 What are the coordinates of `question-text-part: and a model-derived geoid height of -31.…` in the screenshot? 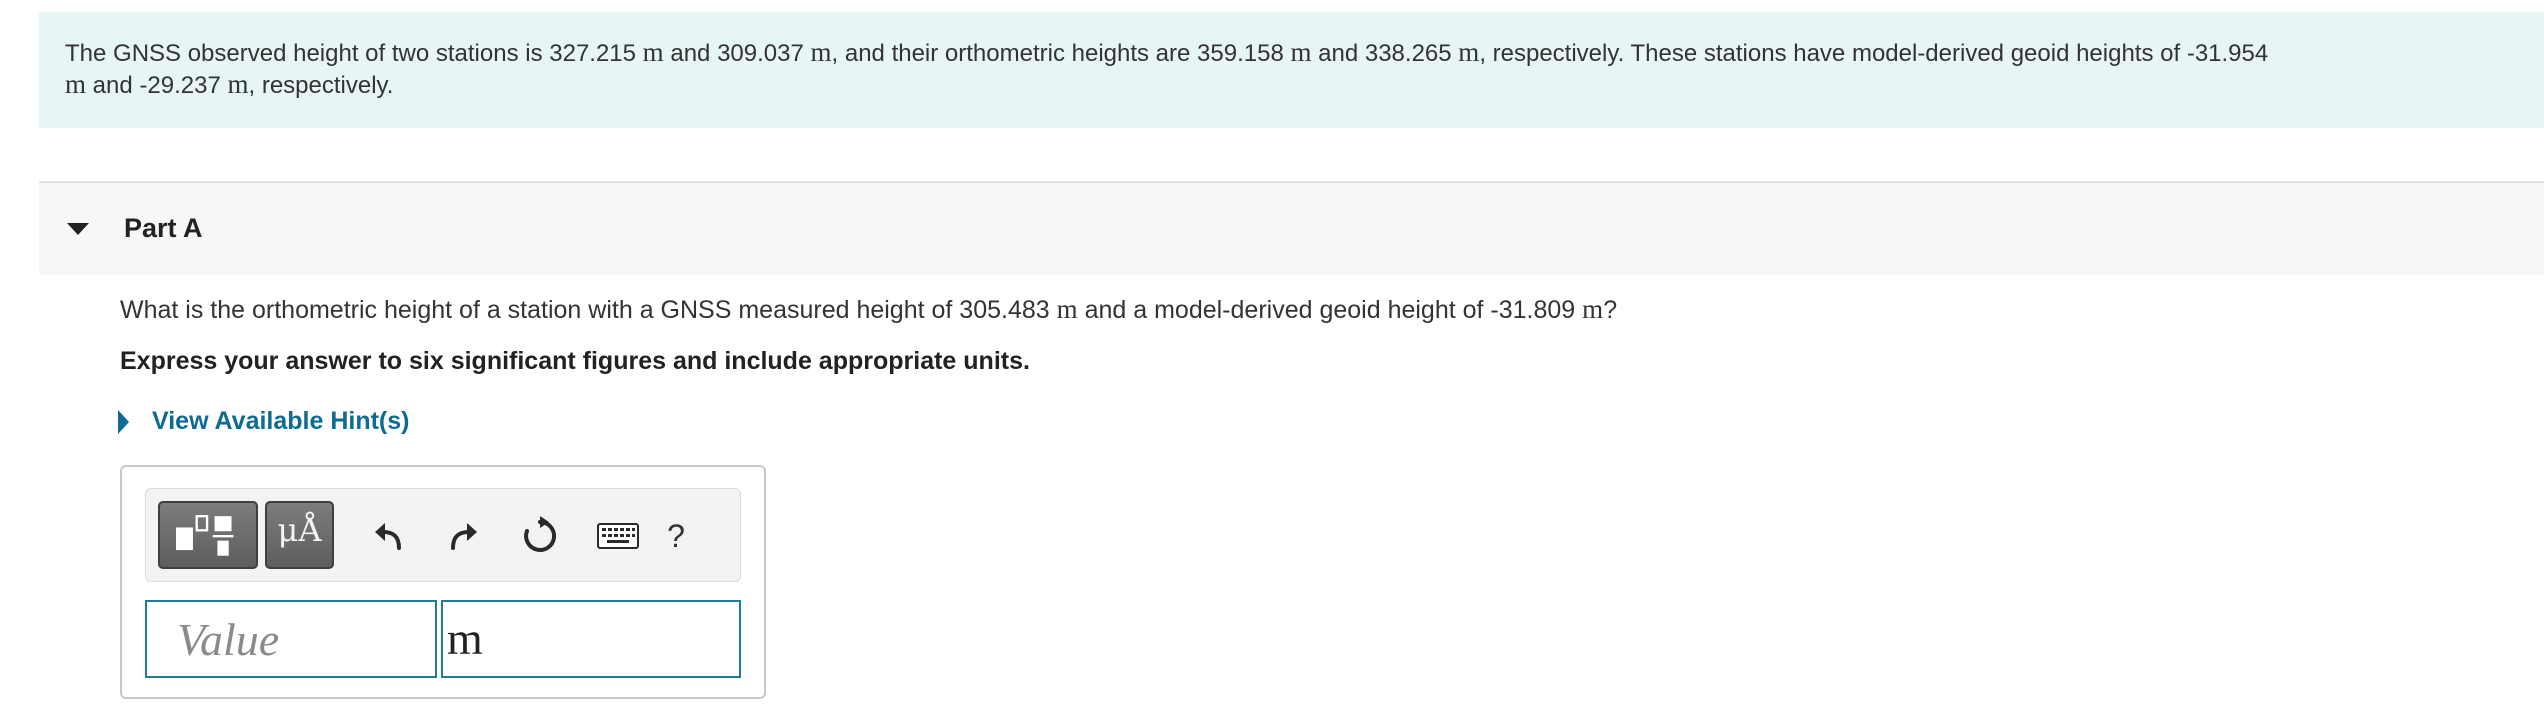 It's located at (1330, 310).